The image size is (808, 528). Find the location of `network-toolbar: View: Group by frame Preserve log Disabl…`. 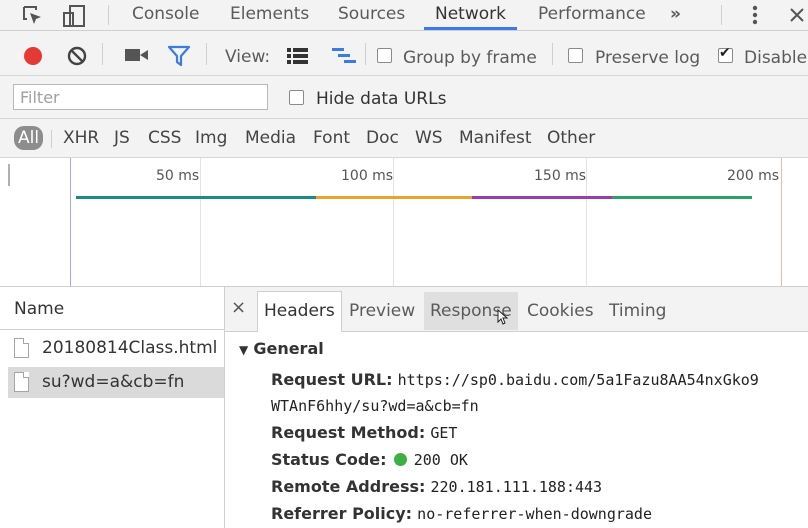

network-toolbar: View: Group by frame Preserve log Disabl… is located at coordinates (404, 53).